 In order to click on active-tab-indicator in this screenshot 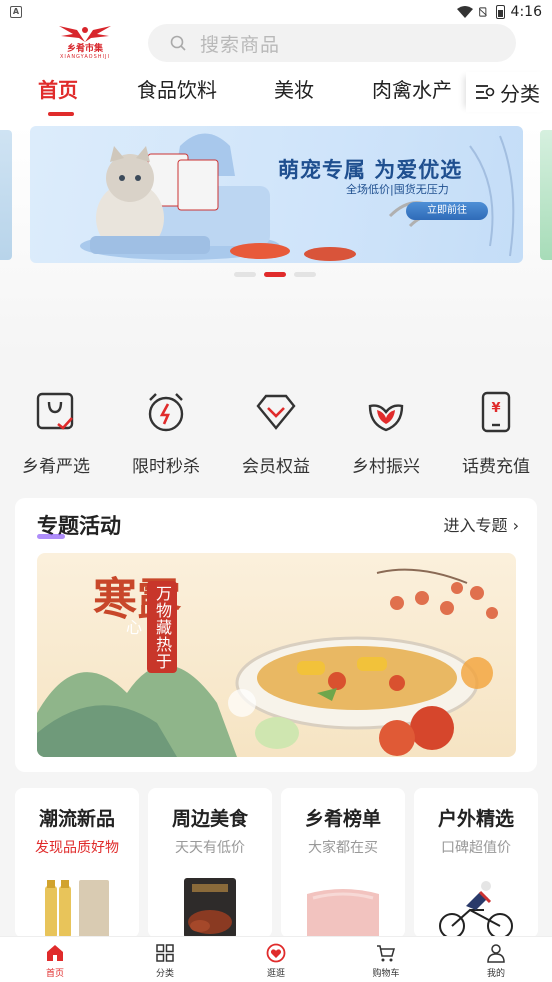, I will do `click(61, 114)`.